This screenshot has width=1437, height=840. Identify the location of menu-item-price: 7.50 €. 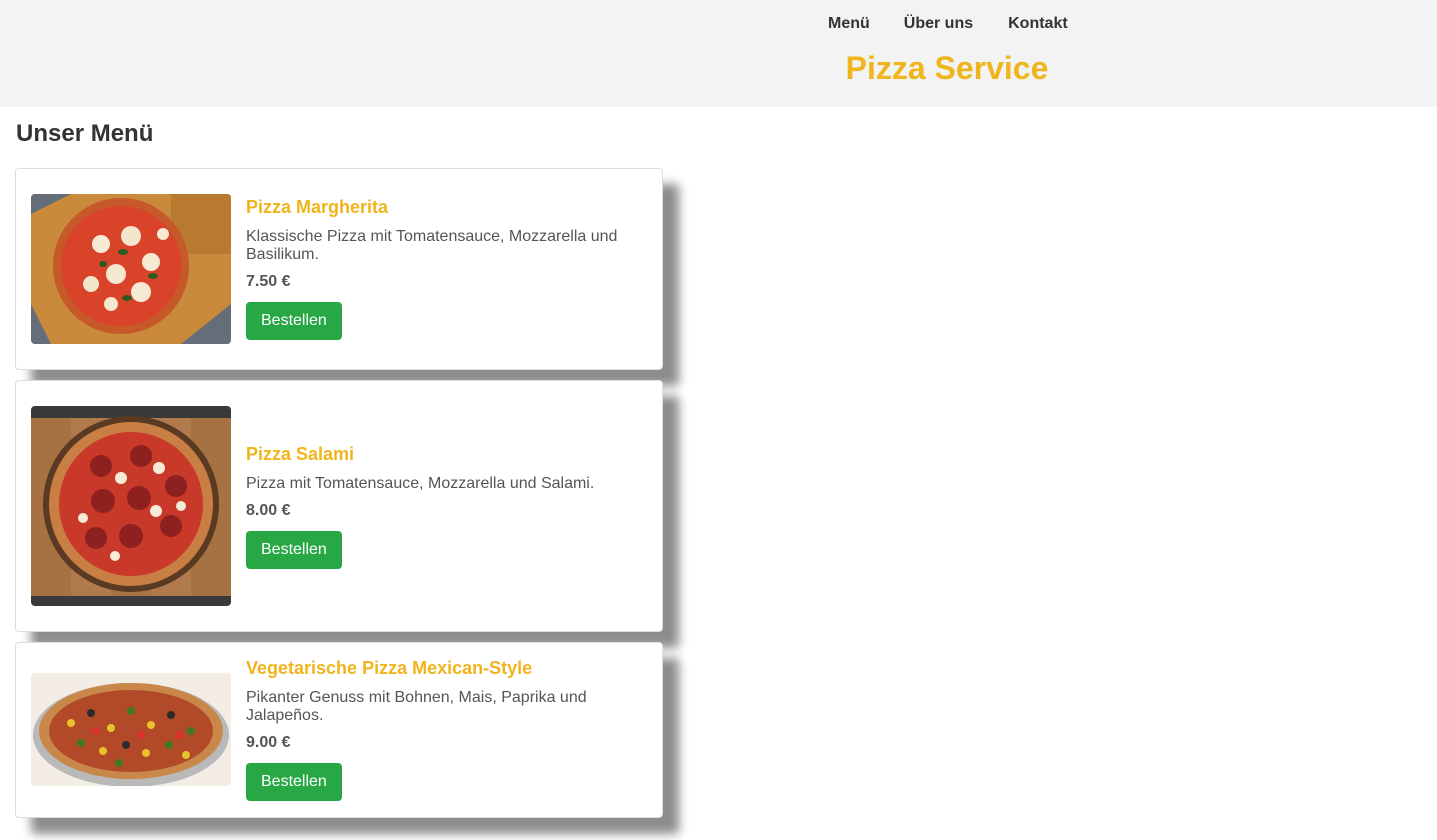
(268, 281).